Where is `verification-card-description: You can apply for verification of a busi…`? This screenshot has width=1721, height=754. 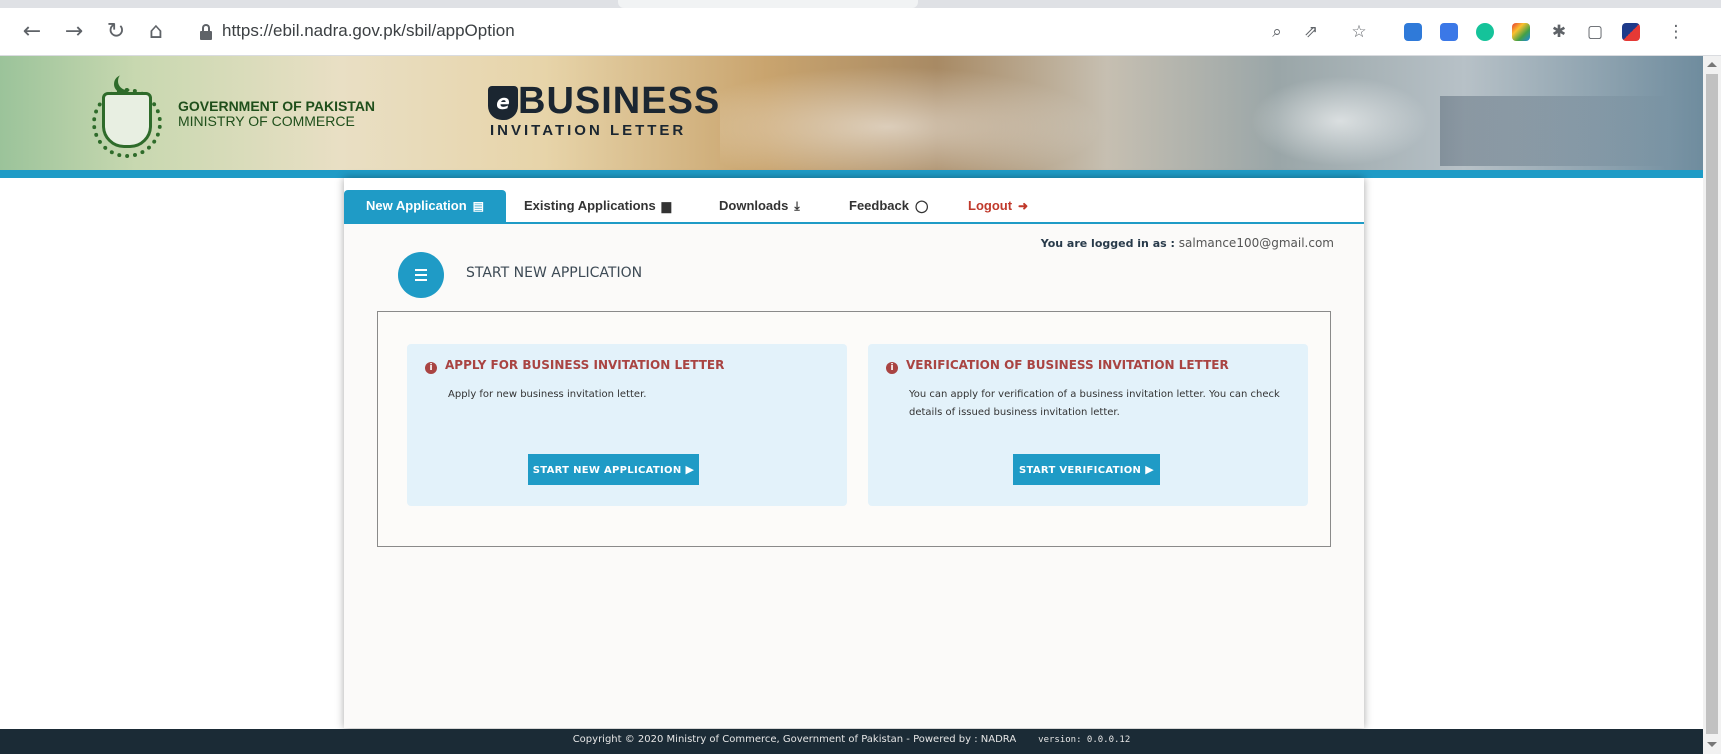 verification-card-description: You can apply for verification of a busi… is located at coordinates (1094, 403).